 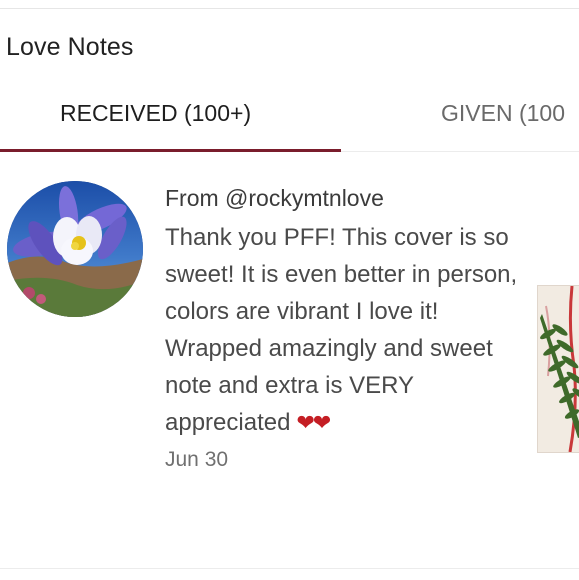 What do you see at coordinates (503, 113) in the screenshot?
I see `tab-given: GIVEN (100` at bounding box center [503, 113].